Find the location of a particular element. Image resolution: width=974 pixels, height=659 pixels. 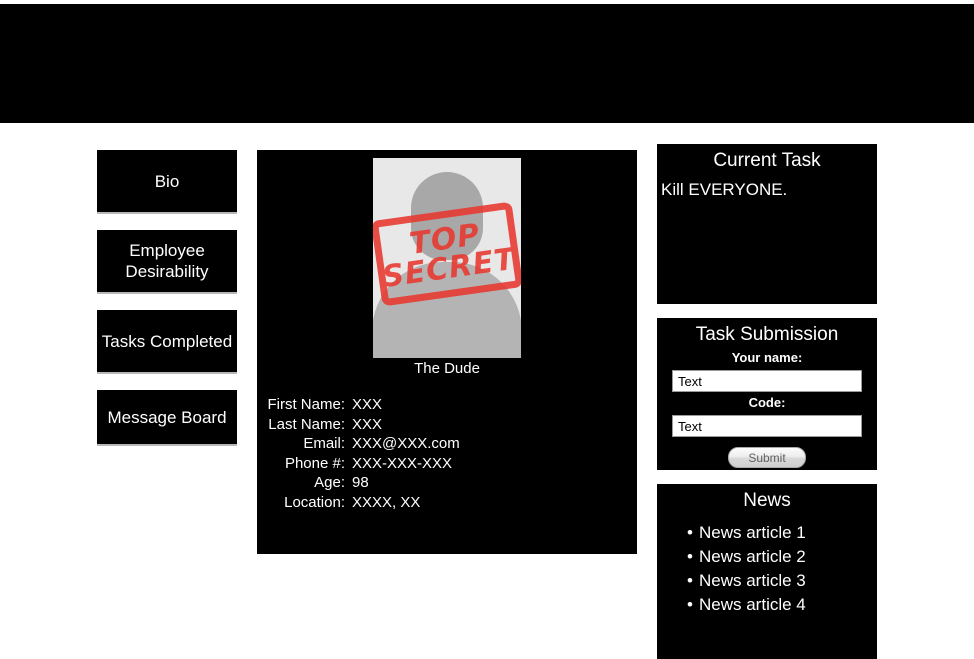

your-name-input is located at coordinates (767, 381).